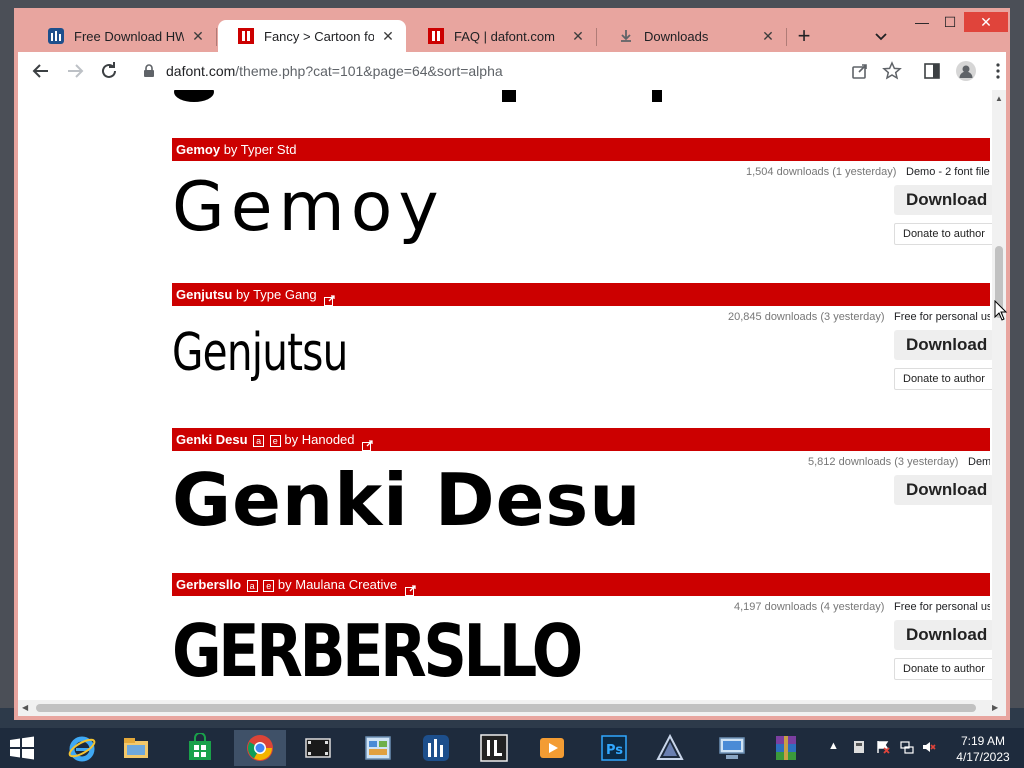 The image size is (1024, 768). I want to click on clock-date: 4/17/2023, so click(983, 757).